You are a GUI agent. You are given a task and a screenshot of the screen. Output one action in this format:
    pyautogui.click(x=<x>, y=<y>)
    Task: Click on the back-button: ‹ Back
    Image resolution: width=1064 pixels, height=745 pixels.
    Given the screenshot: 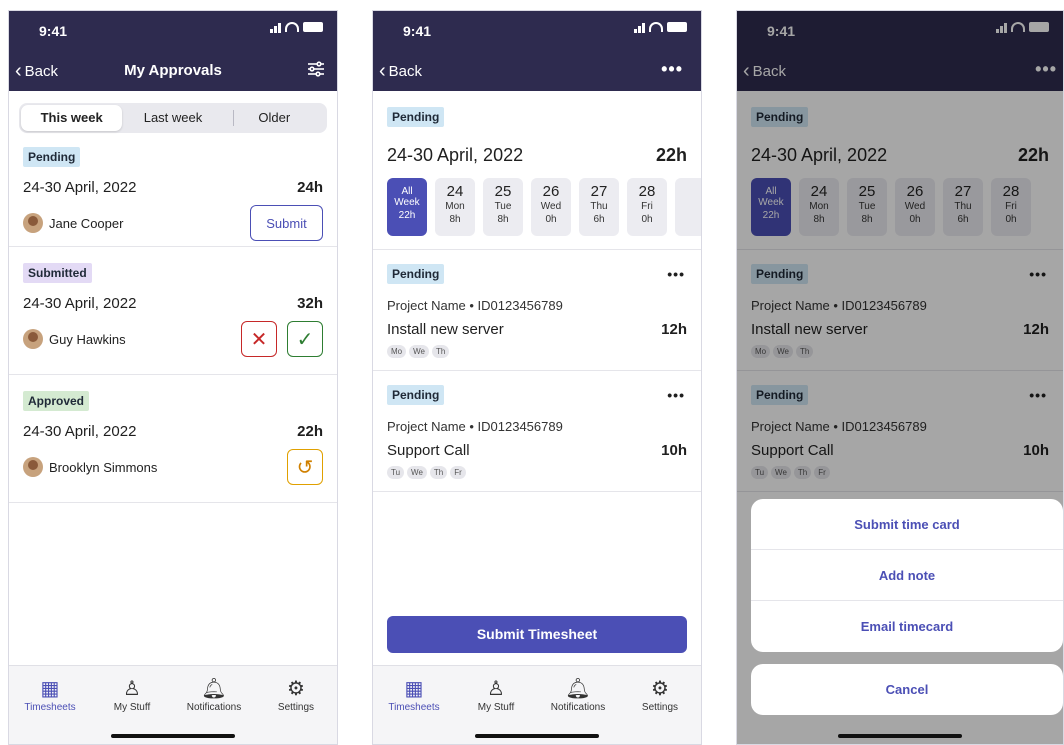 What is the action you would take?
    pyautogui.click(x=400, y=71)
    